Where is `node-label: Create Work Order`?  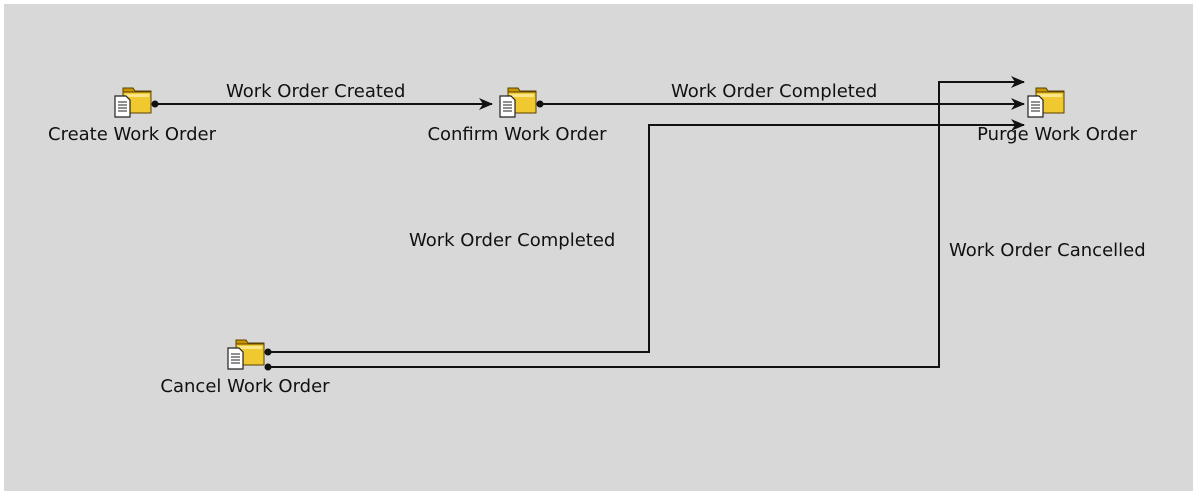 node-label: Create Work Order is located at coordinates (132, 134).